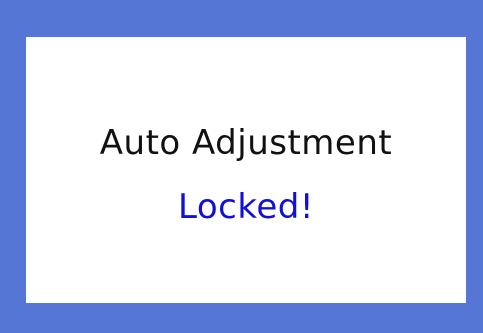 The width and height of the screenshot is (483, 333). What do you see at coordinates (246, 207) in the screenshot?
I see `osd-status: Locked!` at bounding box center [246, 207].